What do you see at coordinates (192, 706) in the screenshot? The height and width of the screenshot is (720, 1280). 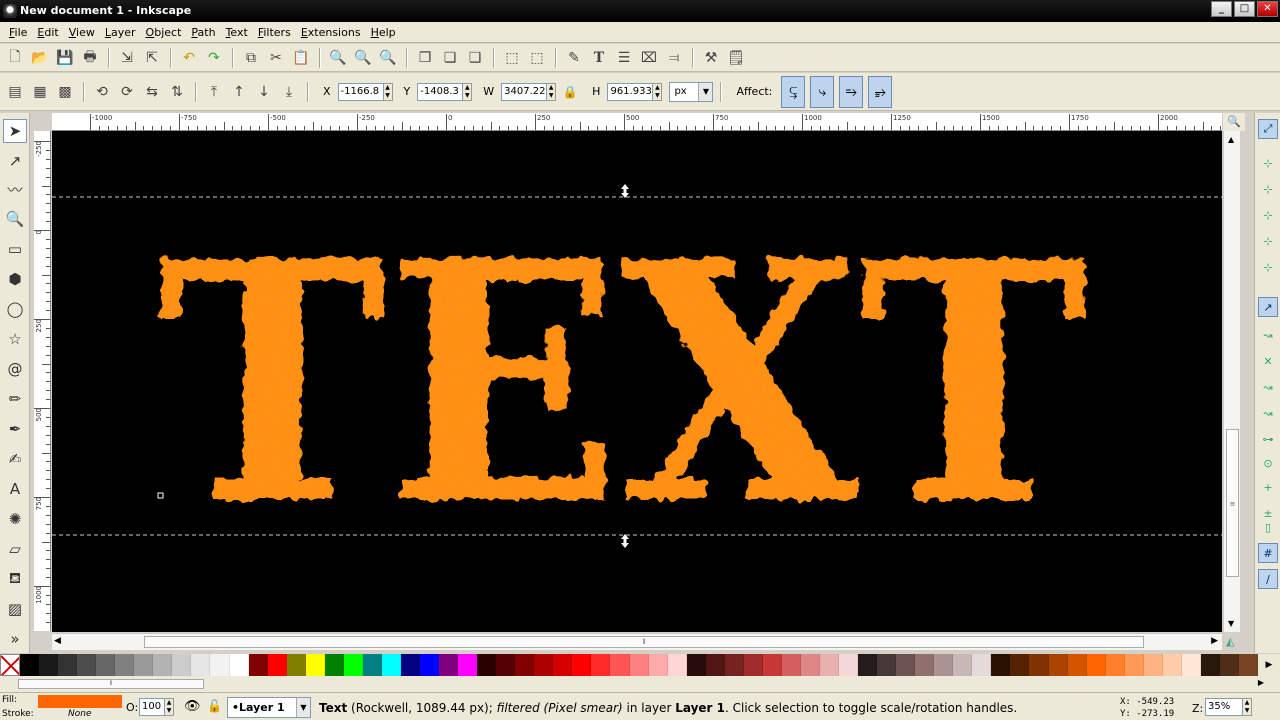 I see `layer-visibility-eye-icon: 👁` at bounding box center [192, 706].